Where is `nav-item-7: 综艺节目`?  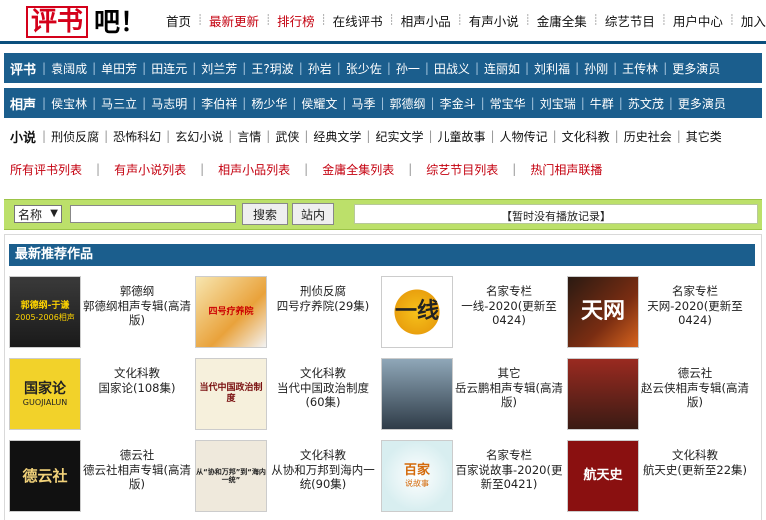
nav-item-7: 综艺节目 is located at coordinates (630, 20).